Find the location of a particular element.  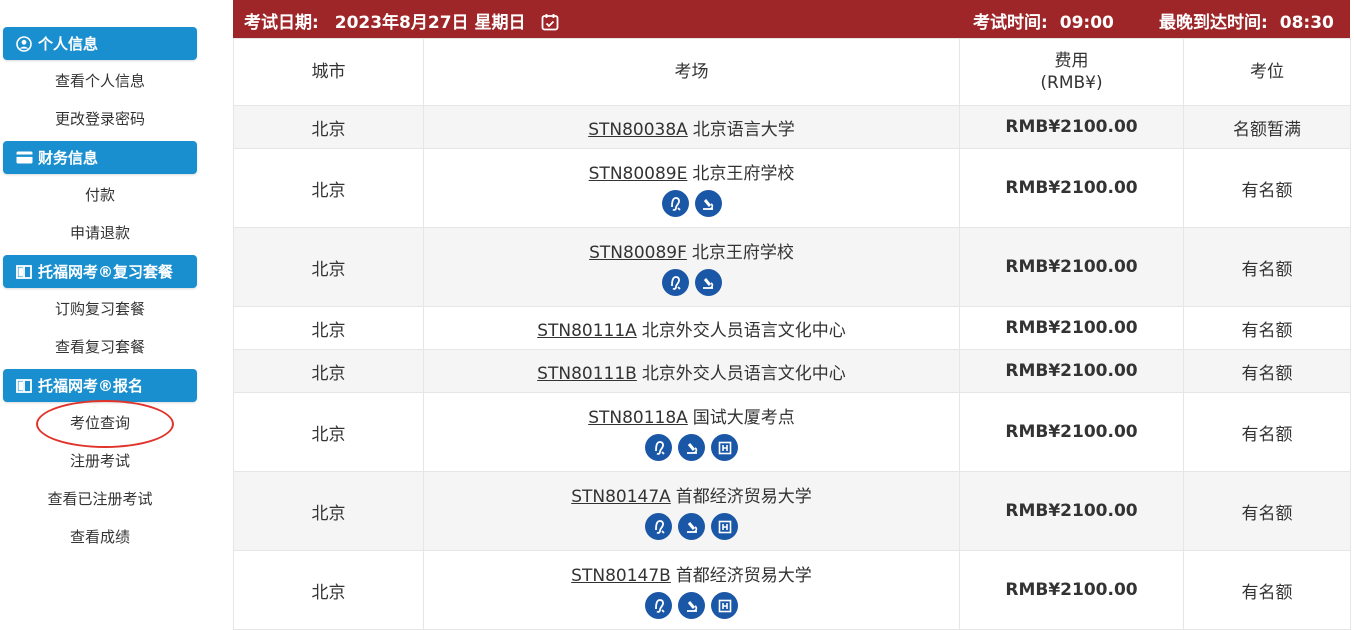

table-row: 北京 STN80089E 北京王府学校 RMB¥2100.00 有名额 is located at coordinates (792, 188).